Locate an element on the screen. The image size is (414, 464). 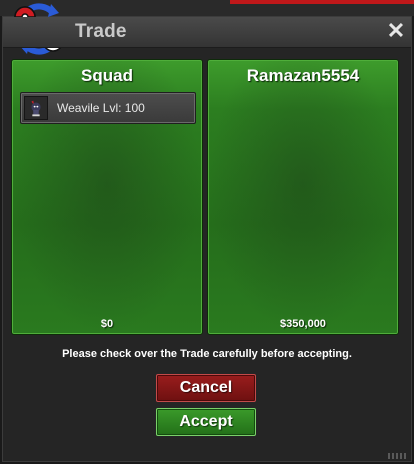
offered-pokemon-label: Weavile Lvl: 100 is located at coordinates (101, 108).